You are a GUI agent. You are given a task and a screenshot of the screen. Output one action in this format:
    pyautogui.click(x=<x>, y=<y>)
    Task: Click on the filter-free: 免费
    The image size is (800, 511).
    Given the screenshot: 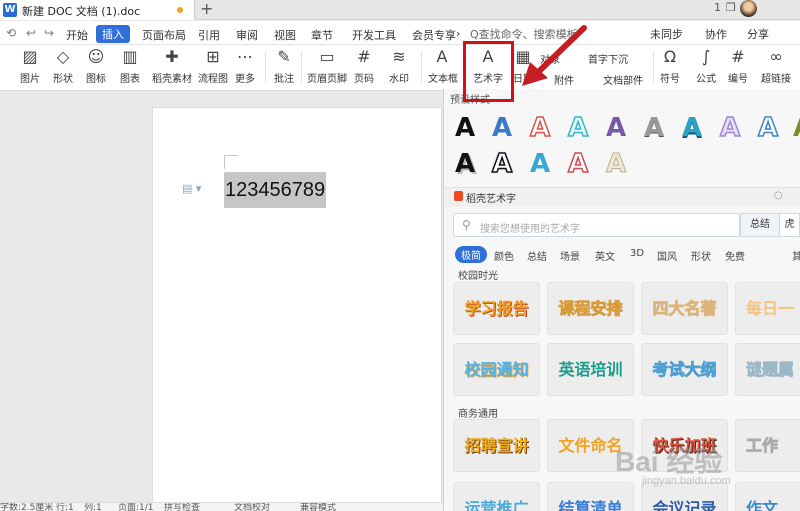 What is the action you would take?
    pyautogui.click(x=735, y=255)
    